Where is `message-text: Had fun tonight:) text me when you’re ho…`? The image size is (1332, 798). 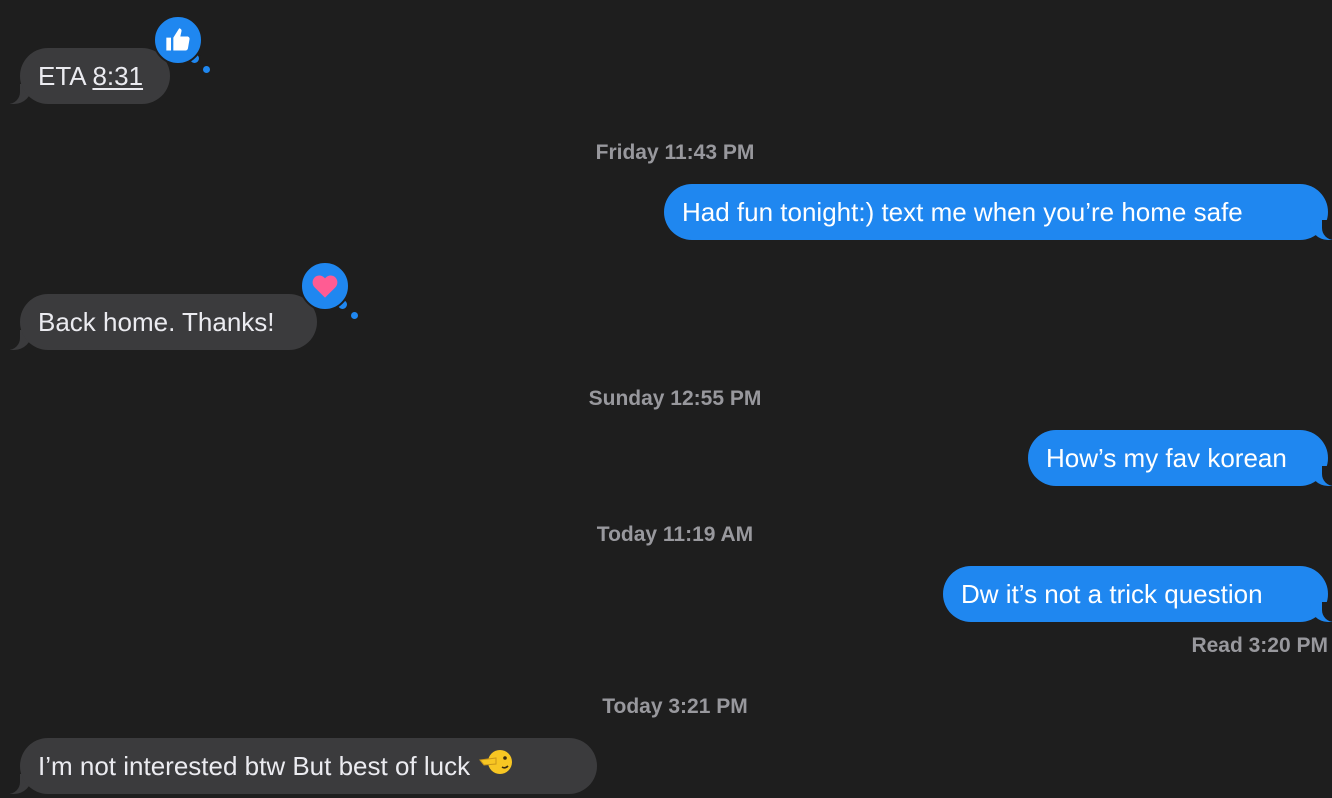
message-text: Had fun tonight:) text me when you’re ho… is located at coordinates (962, 212).